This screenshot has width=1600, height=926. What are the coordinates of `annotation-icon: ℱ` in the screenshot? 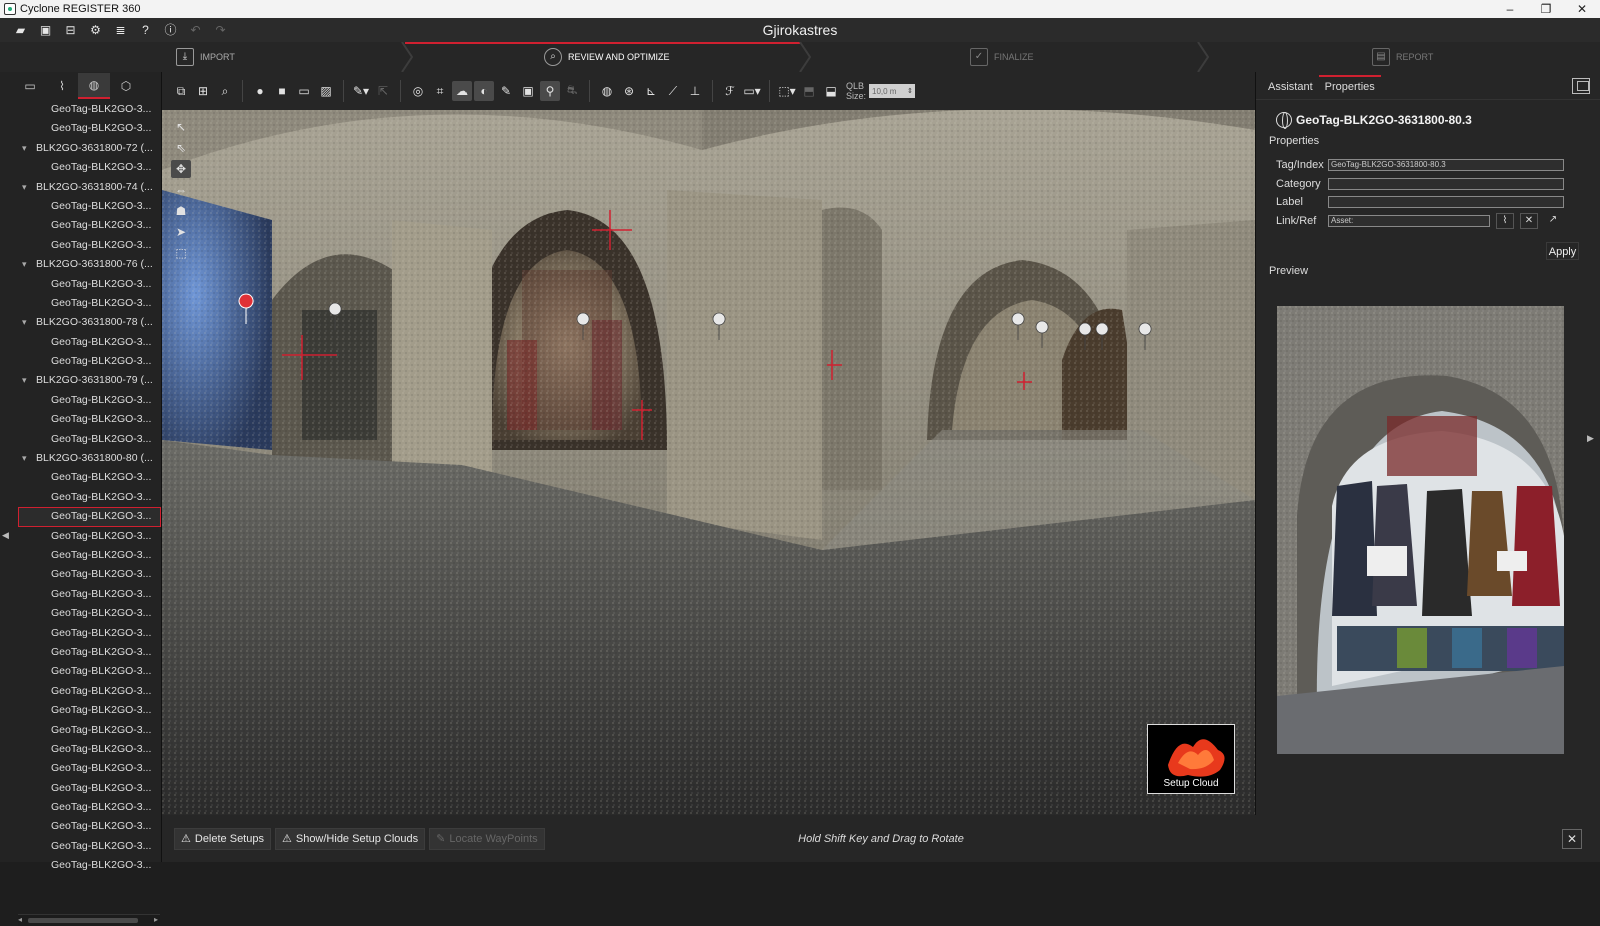 It's located at (730, 91).